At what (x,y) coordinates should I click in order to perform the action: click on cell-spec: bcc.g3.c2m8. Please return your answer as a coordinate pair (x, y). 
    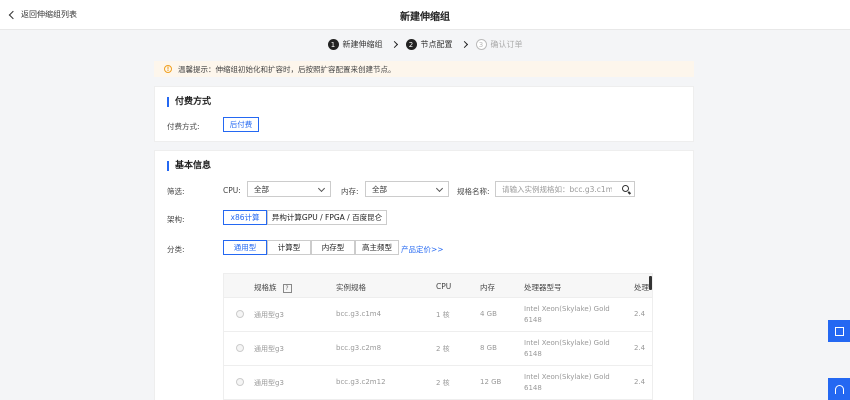
    Looking at the image, I should click on (359, 348).